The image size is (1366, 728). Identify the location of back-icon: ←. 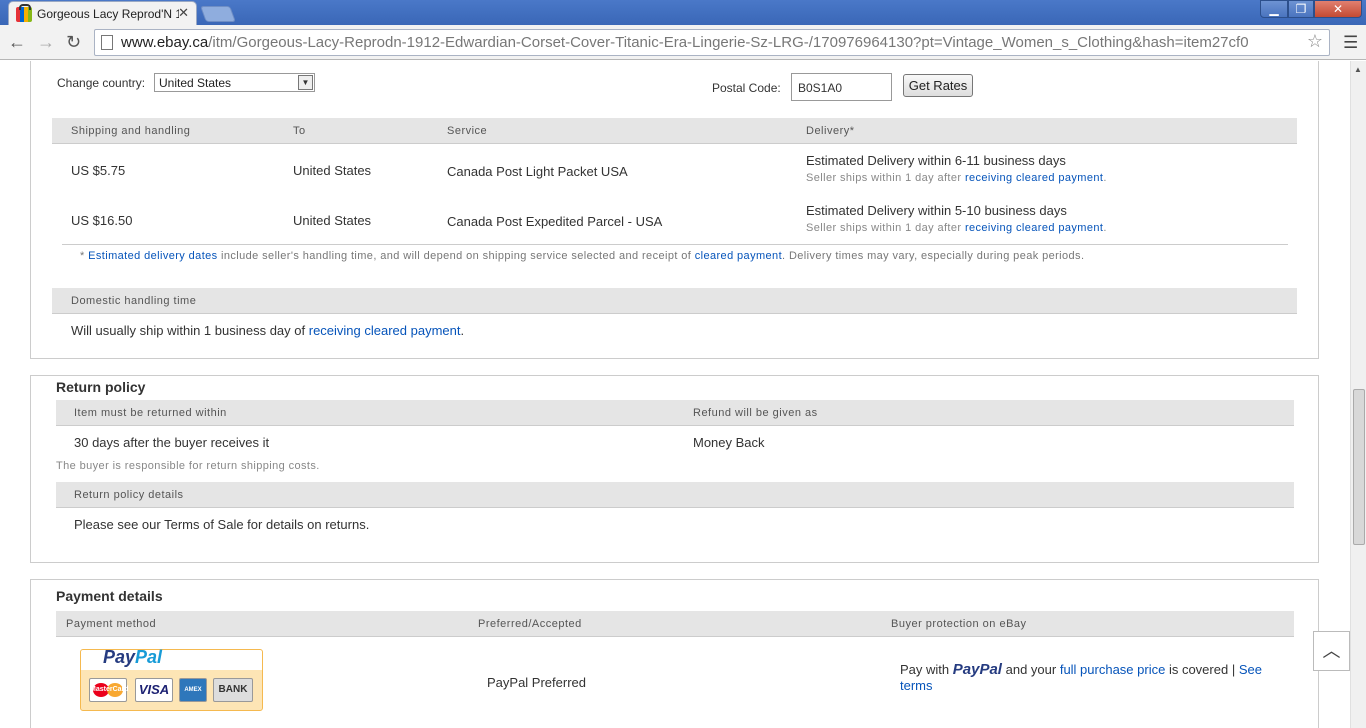
(17, 42).